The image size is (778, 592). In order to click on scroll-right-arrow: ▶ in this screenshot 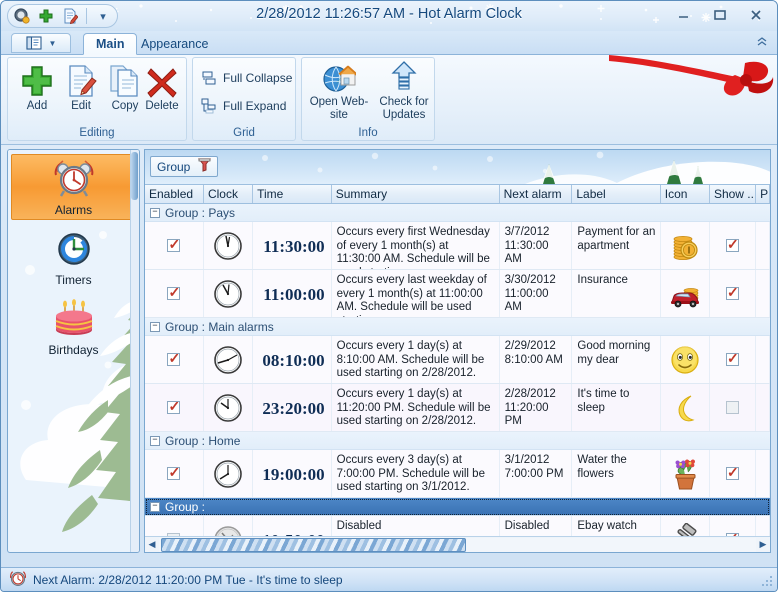, I will do `click(763, 545)`.